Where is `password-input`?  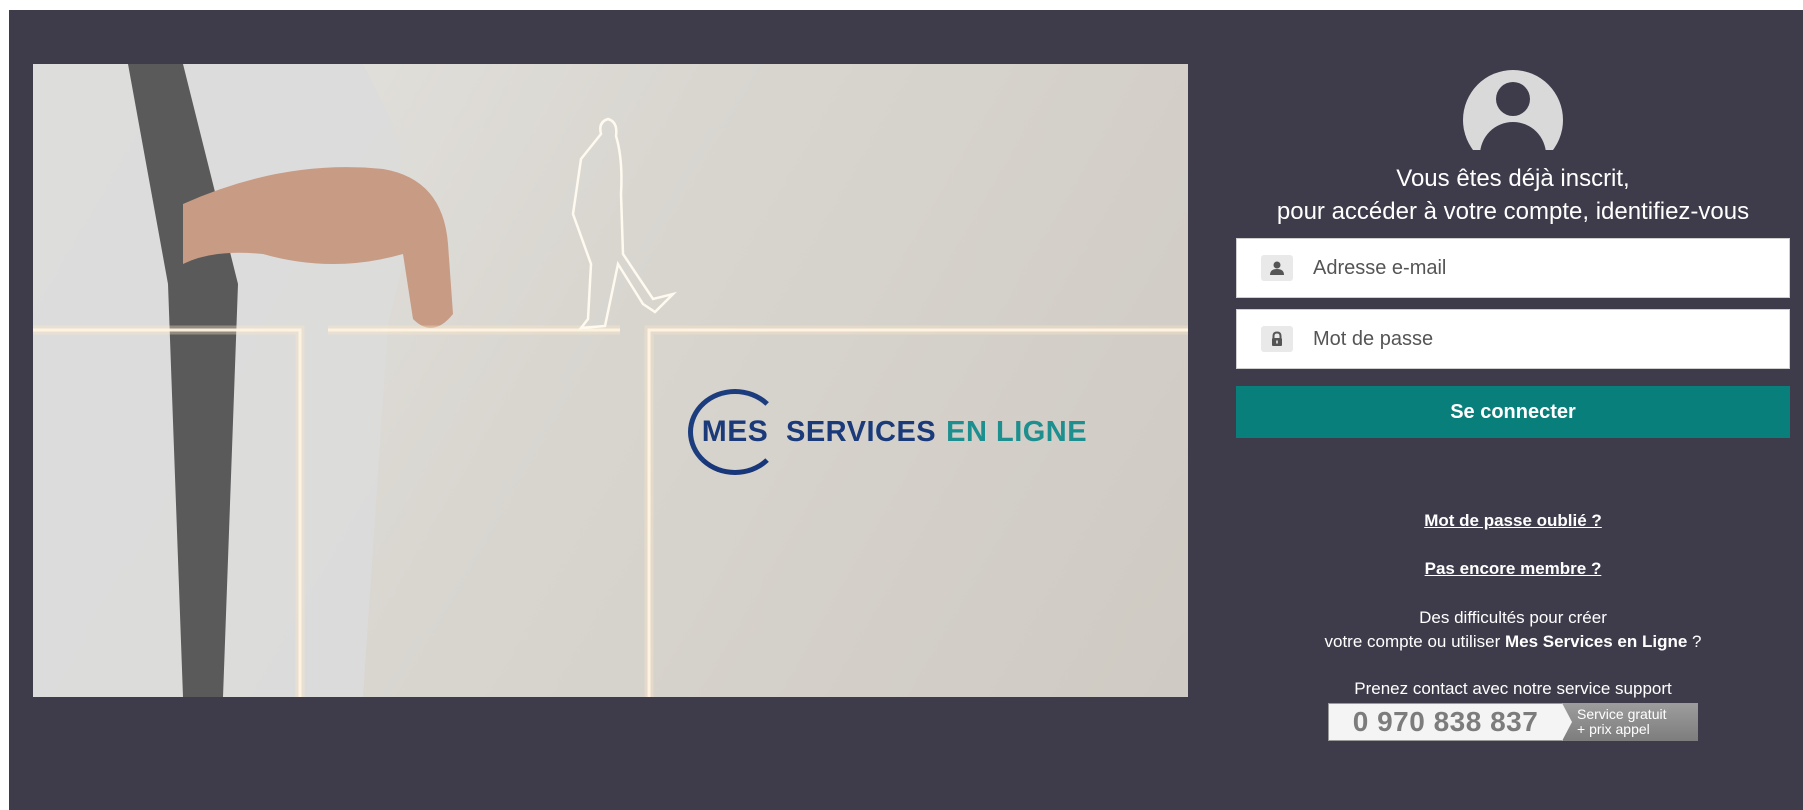 password-input is located at coordinates (1533, 339).